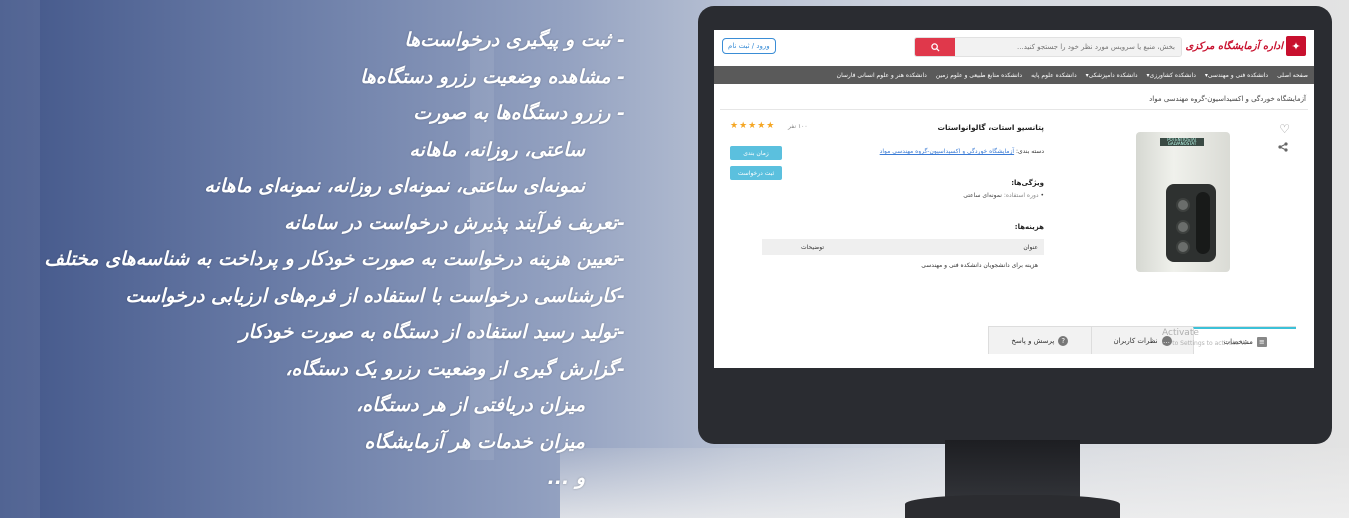 The height and width of the screenshot is (518, 1349). What do you see at coordinates (756, 153) in the screenshot?
I see `reserve-button: زمان بندی` at bounding box center [756, 153].